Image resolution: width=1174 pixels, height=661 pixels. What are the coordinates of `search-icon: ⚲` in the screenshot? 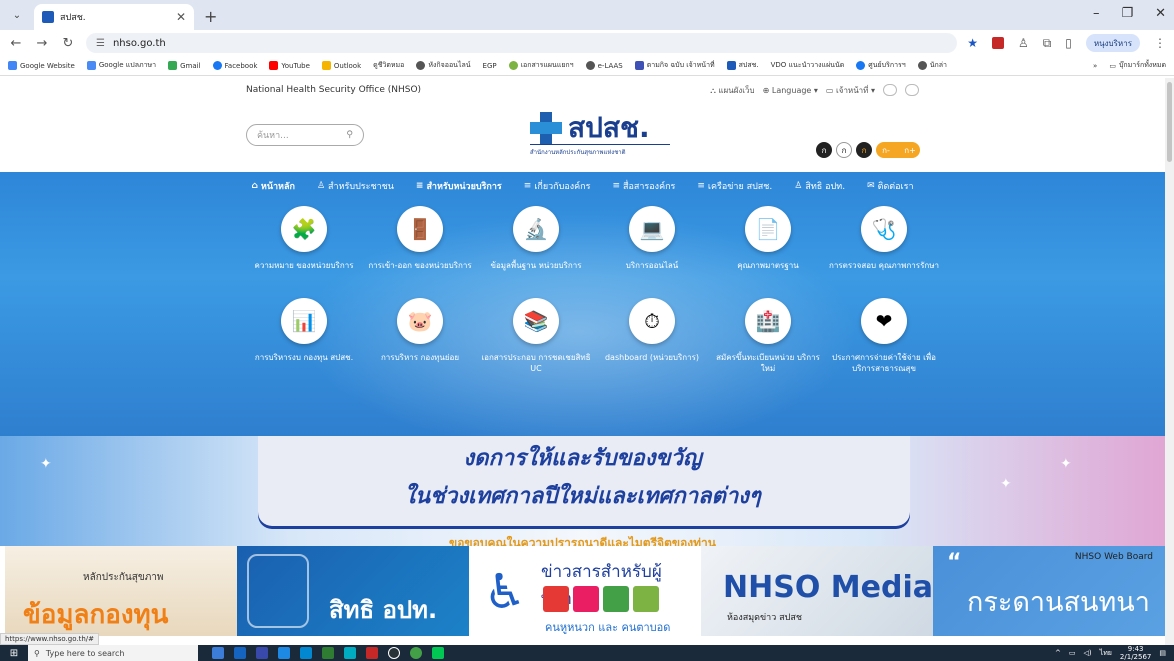 It's located at (349, 135).